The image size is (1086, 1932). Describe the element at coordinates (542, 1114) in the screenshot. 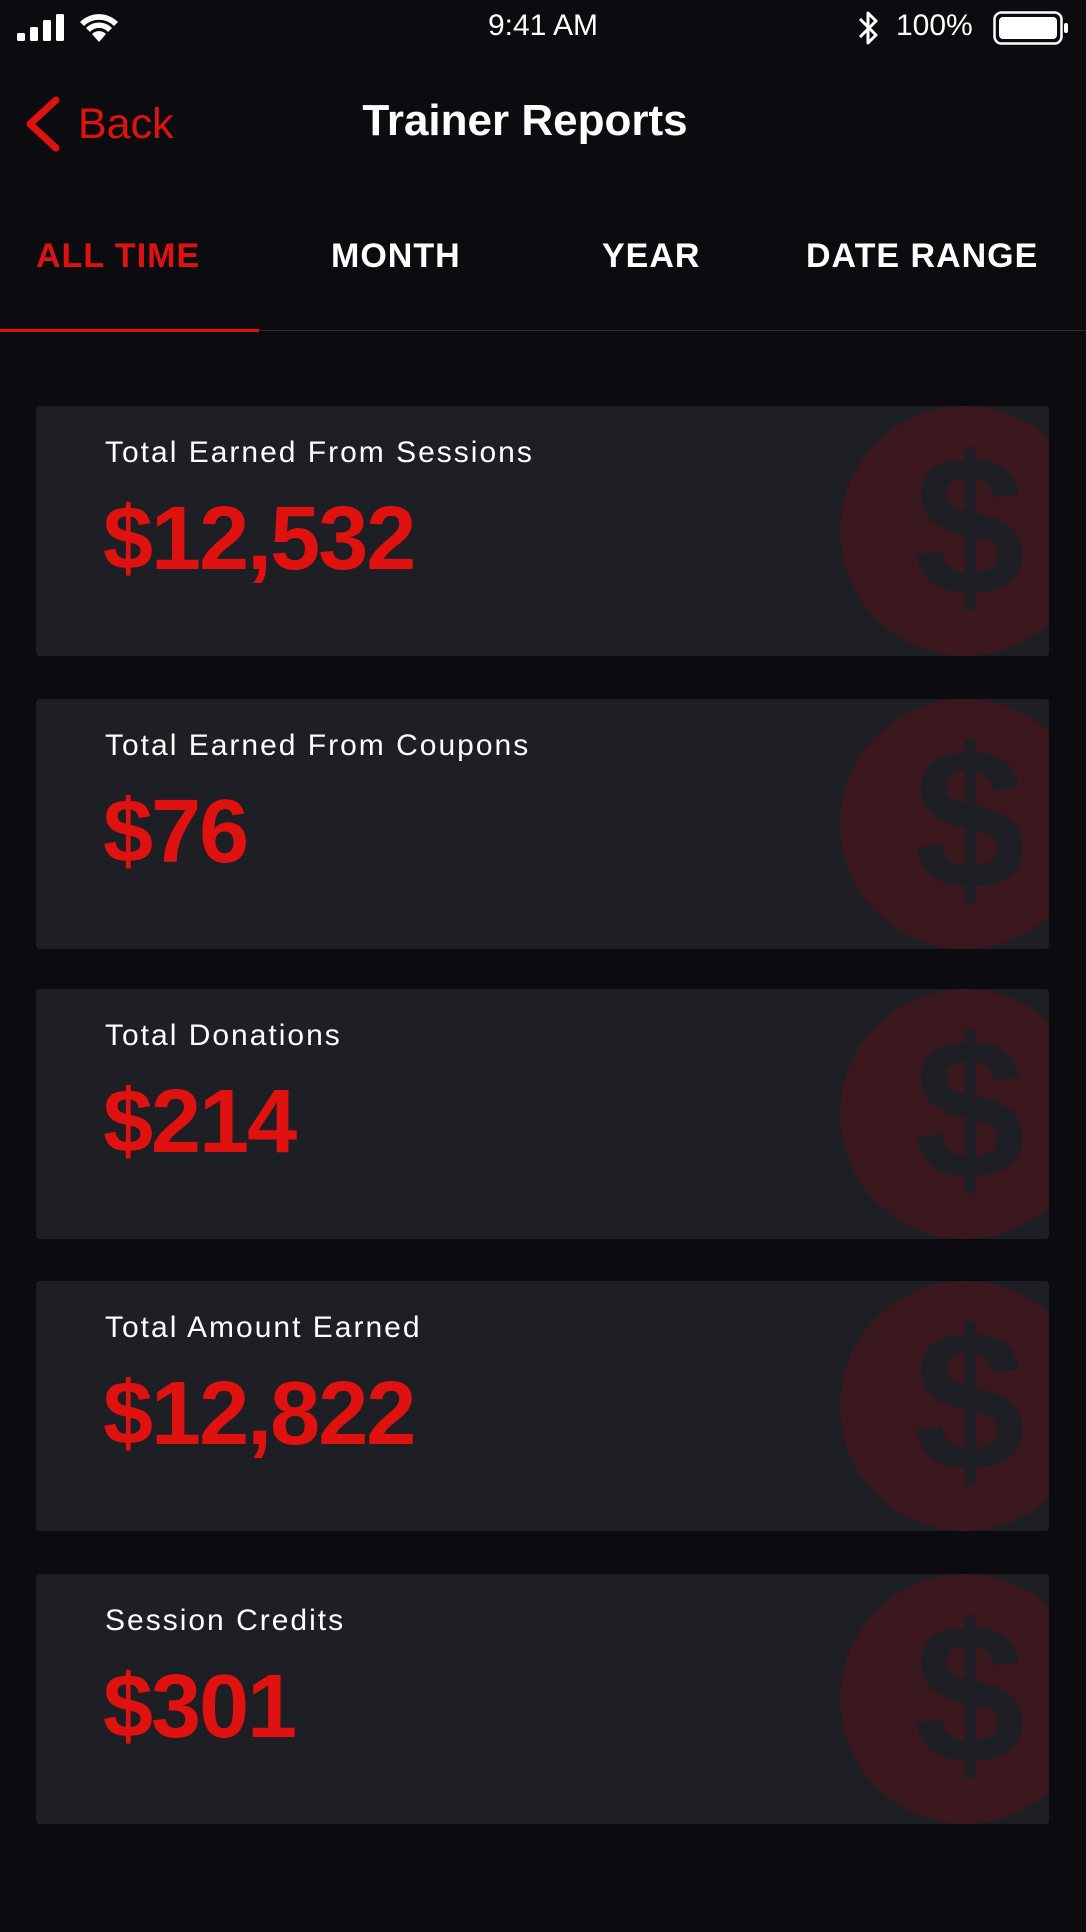

I see `report-card-donations: $ Total Donations $214` at that location.